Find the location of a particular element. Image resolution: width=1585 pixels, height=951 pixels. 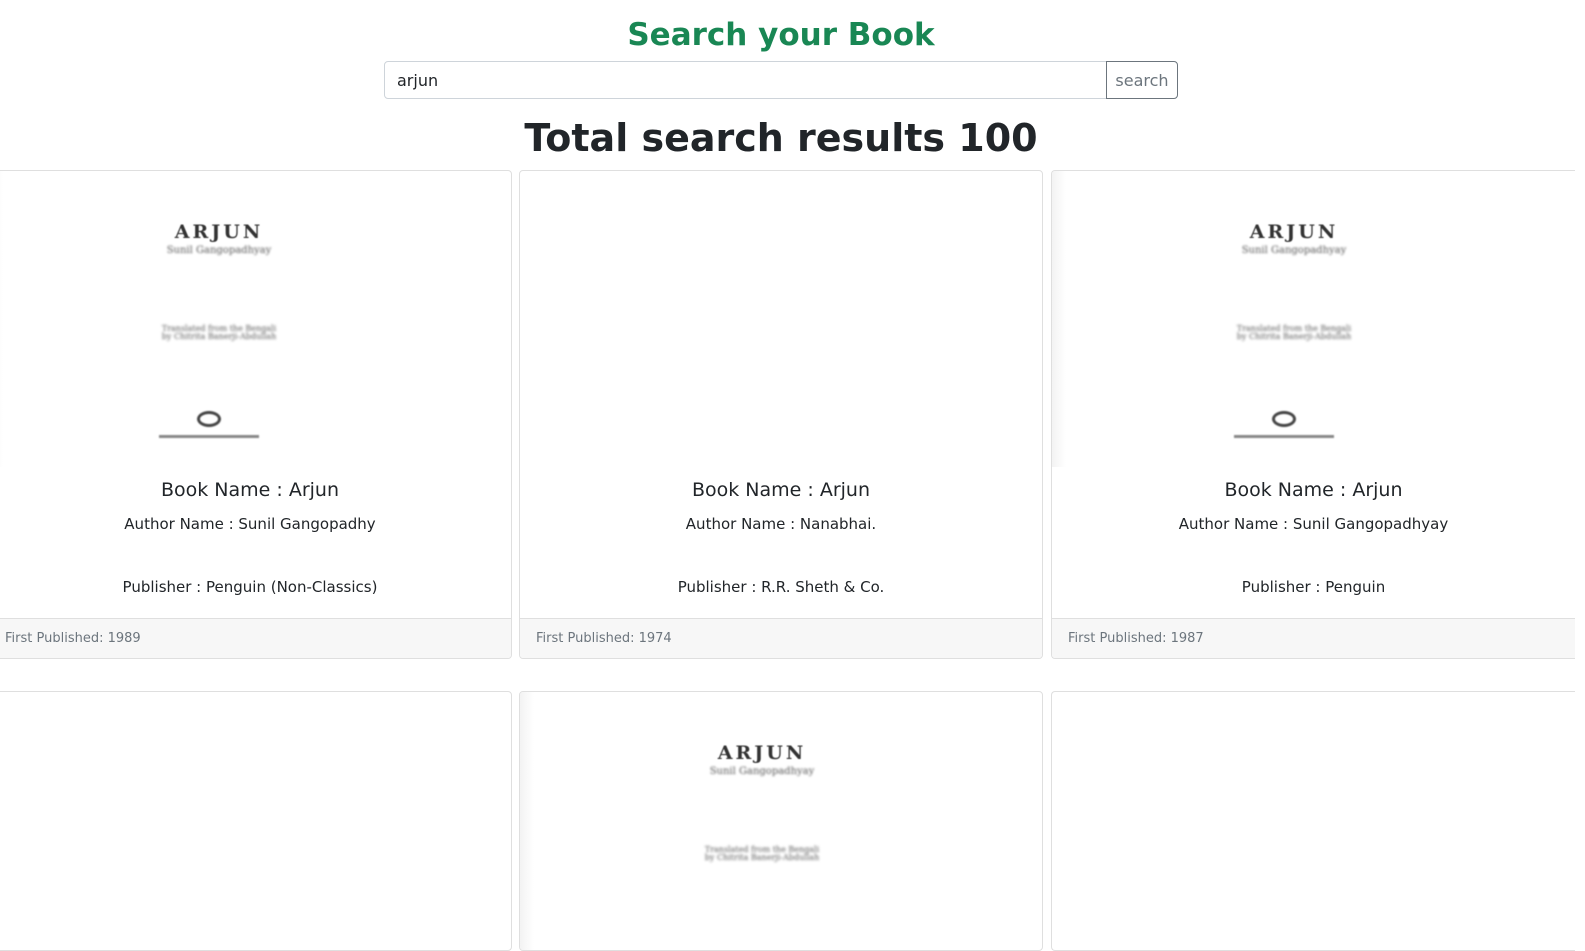

search-button: search is located at coordinates (1142, 80).